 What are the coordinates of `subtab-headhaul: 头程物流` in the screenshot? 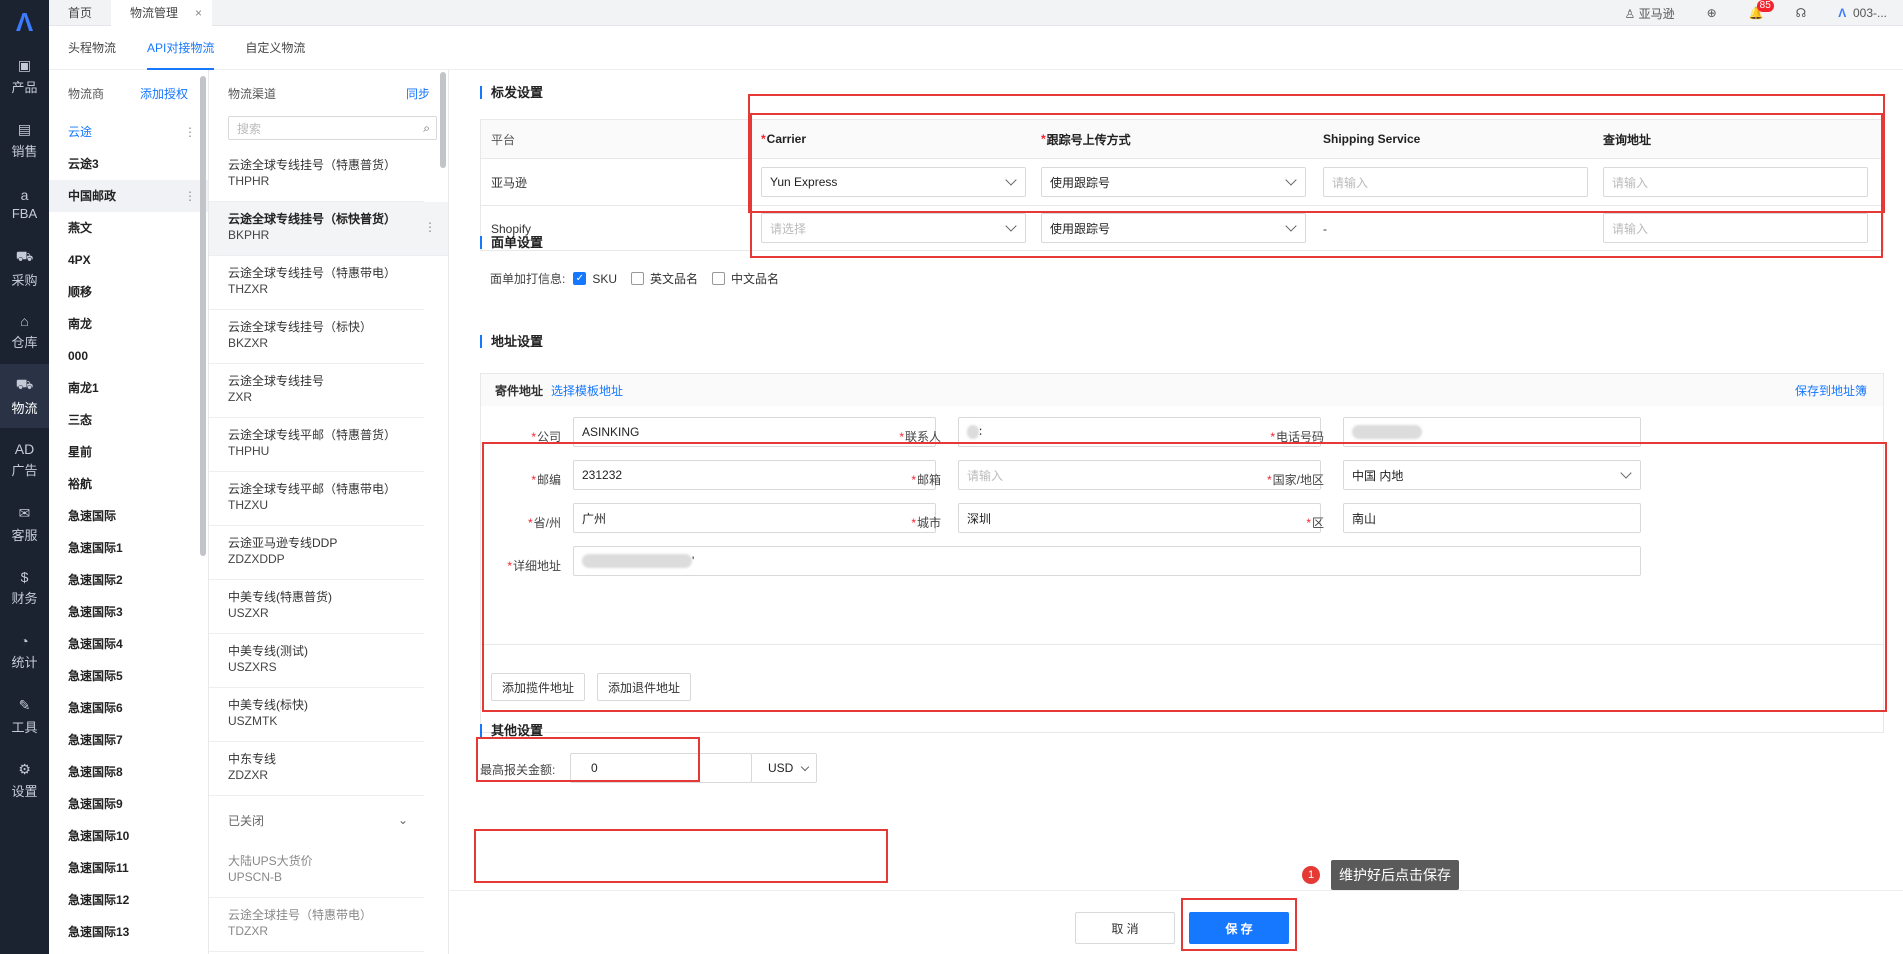 It's located at (92, 48).